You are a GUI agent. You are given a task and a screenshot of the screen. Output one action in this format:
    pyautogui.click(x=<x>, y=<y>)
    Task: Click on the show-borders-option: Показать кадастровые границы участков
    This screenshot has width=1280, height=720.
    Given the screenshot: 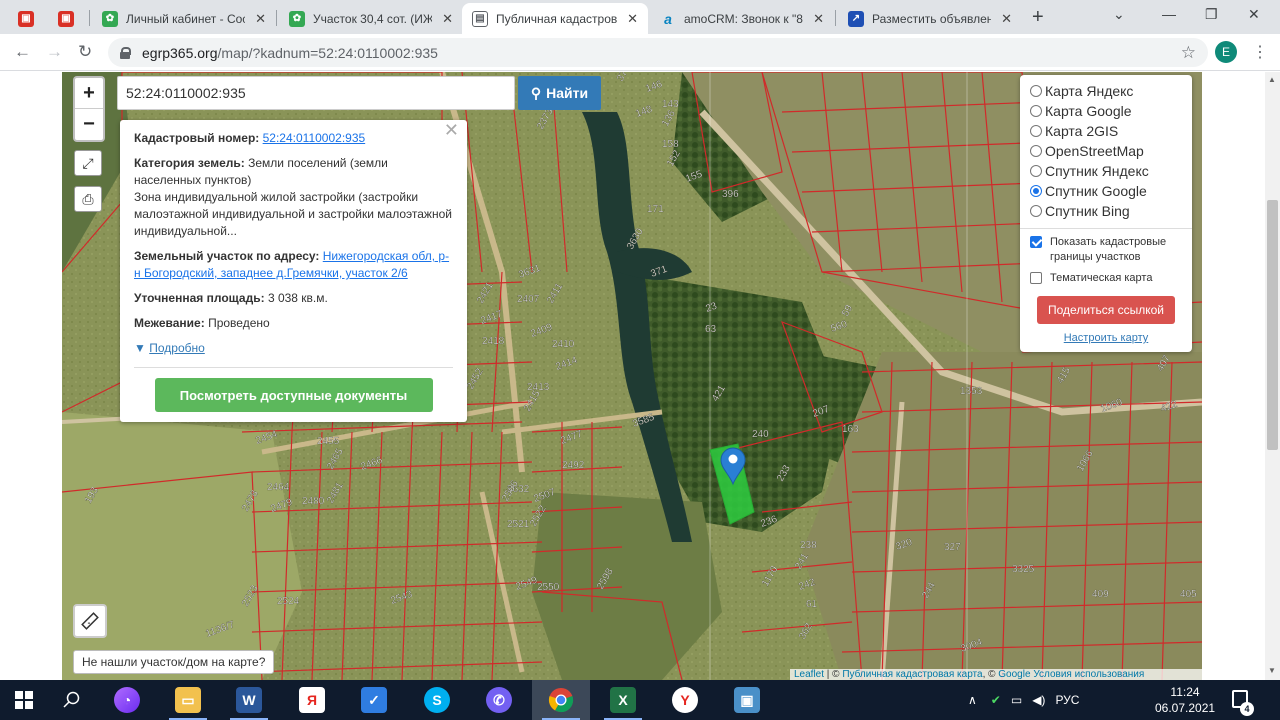 What is the action you would take?
    pyautogui.click(x=1106, y=250)
    